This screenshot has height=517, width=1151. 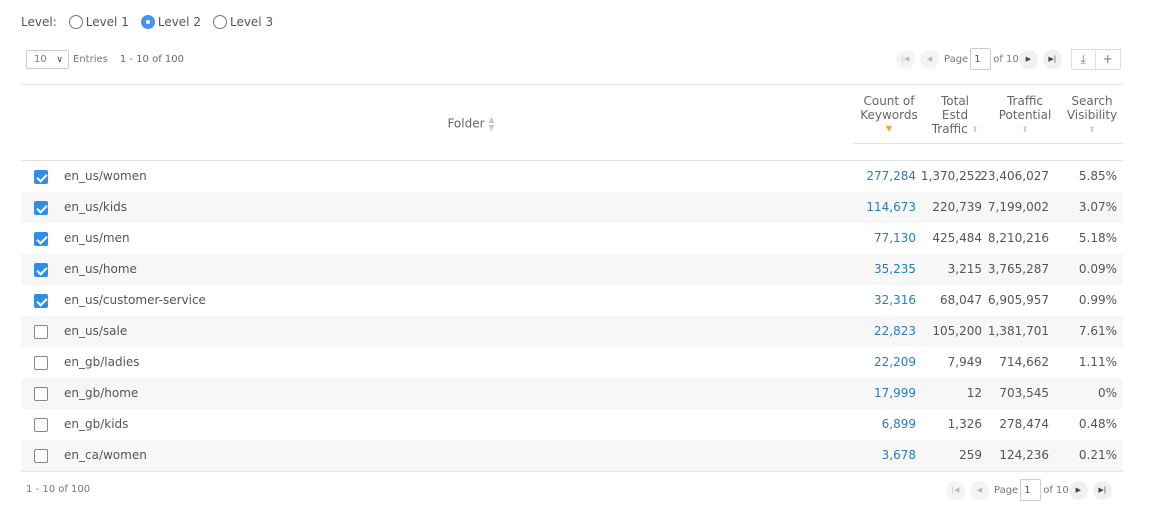 What do you see at coordinates (572, 238) in the screenshot?
I see `table-row: en_us/men 77,130 425,484 8,210,216 5.18%` at bounding box center [572, 238].